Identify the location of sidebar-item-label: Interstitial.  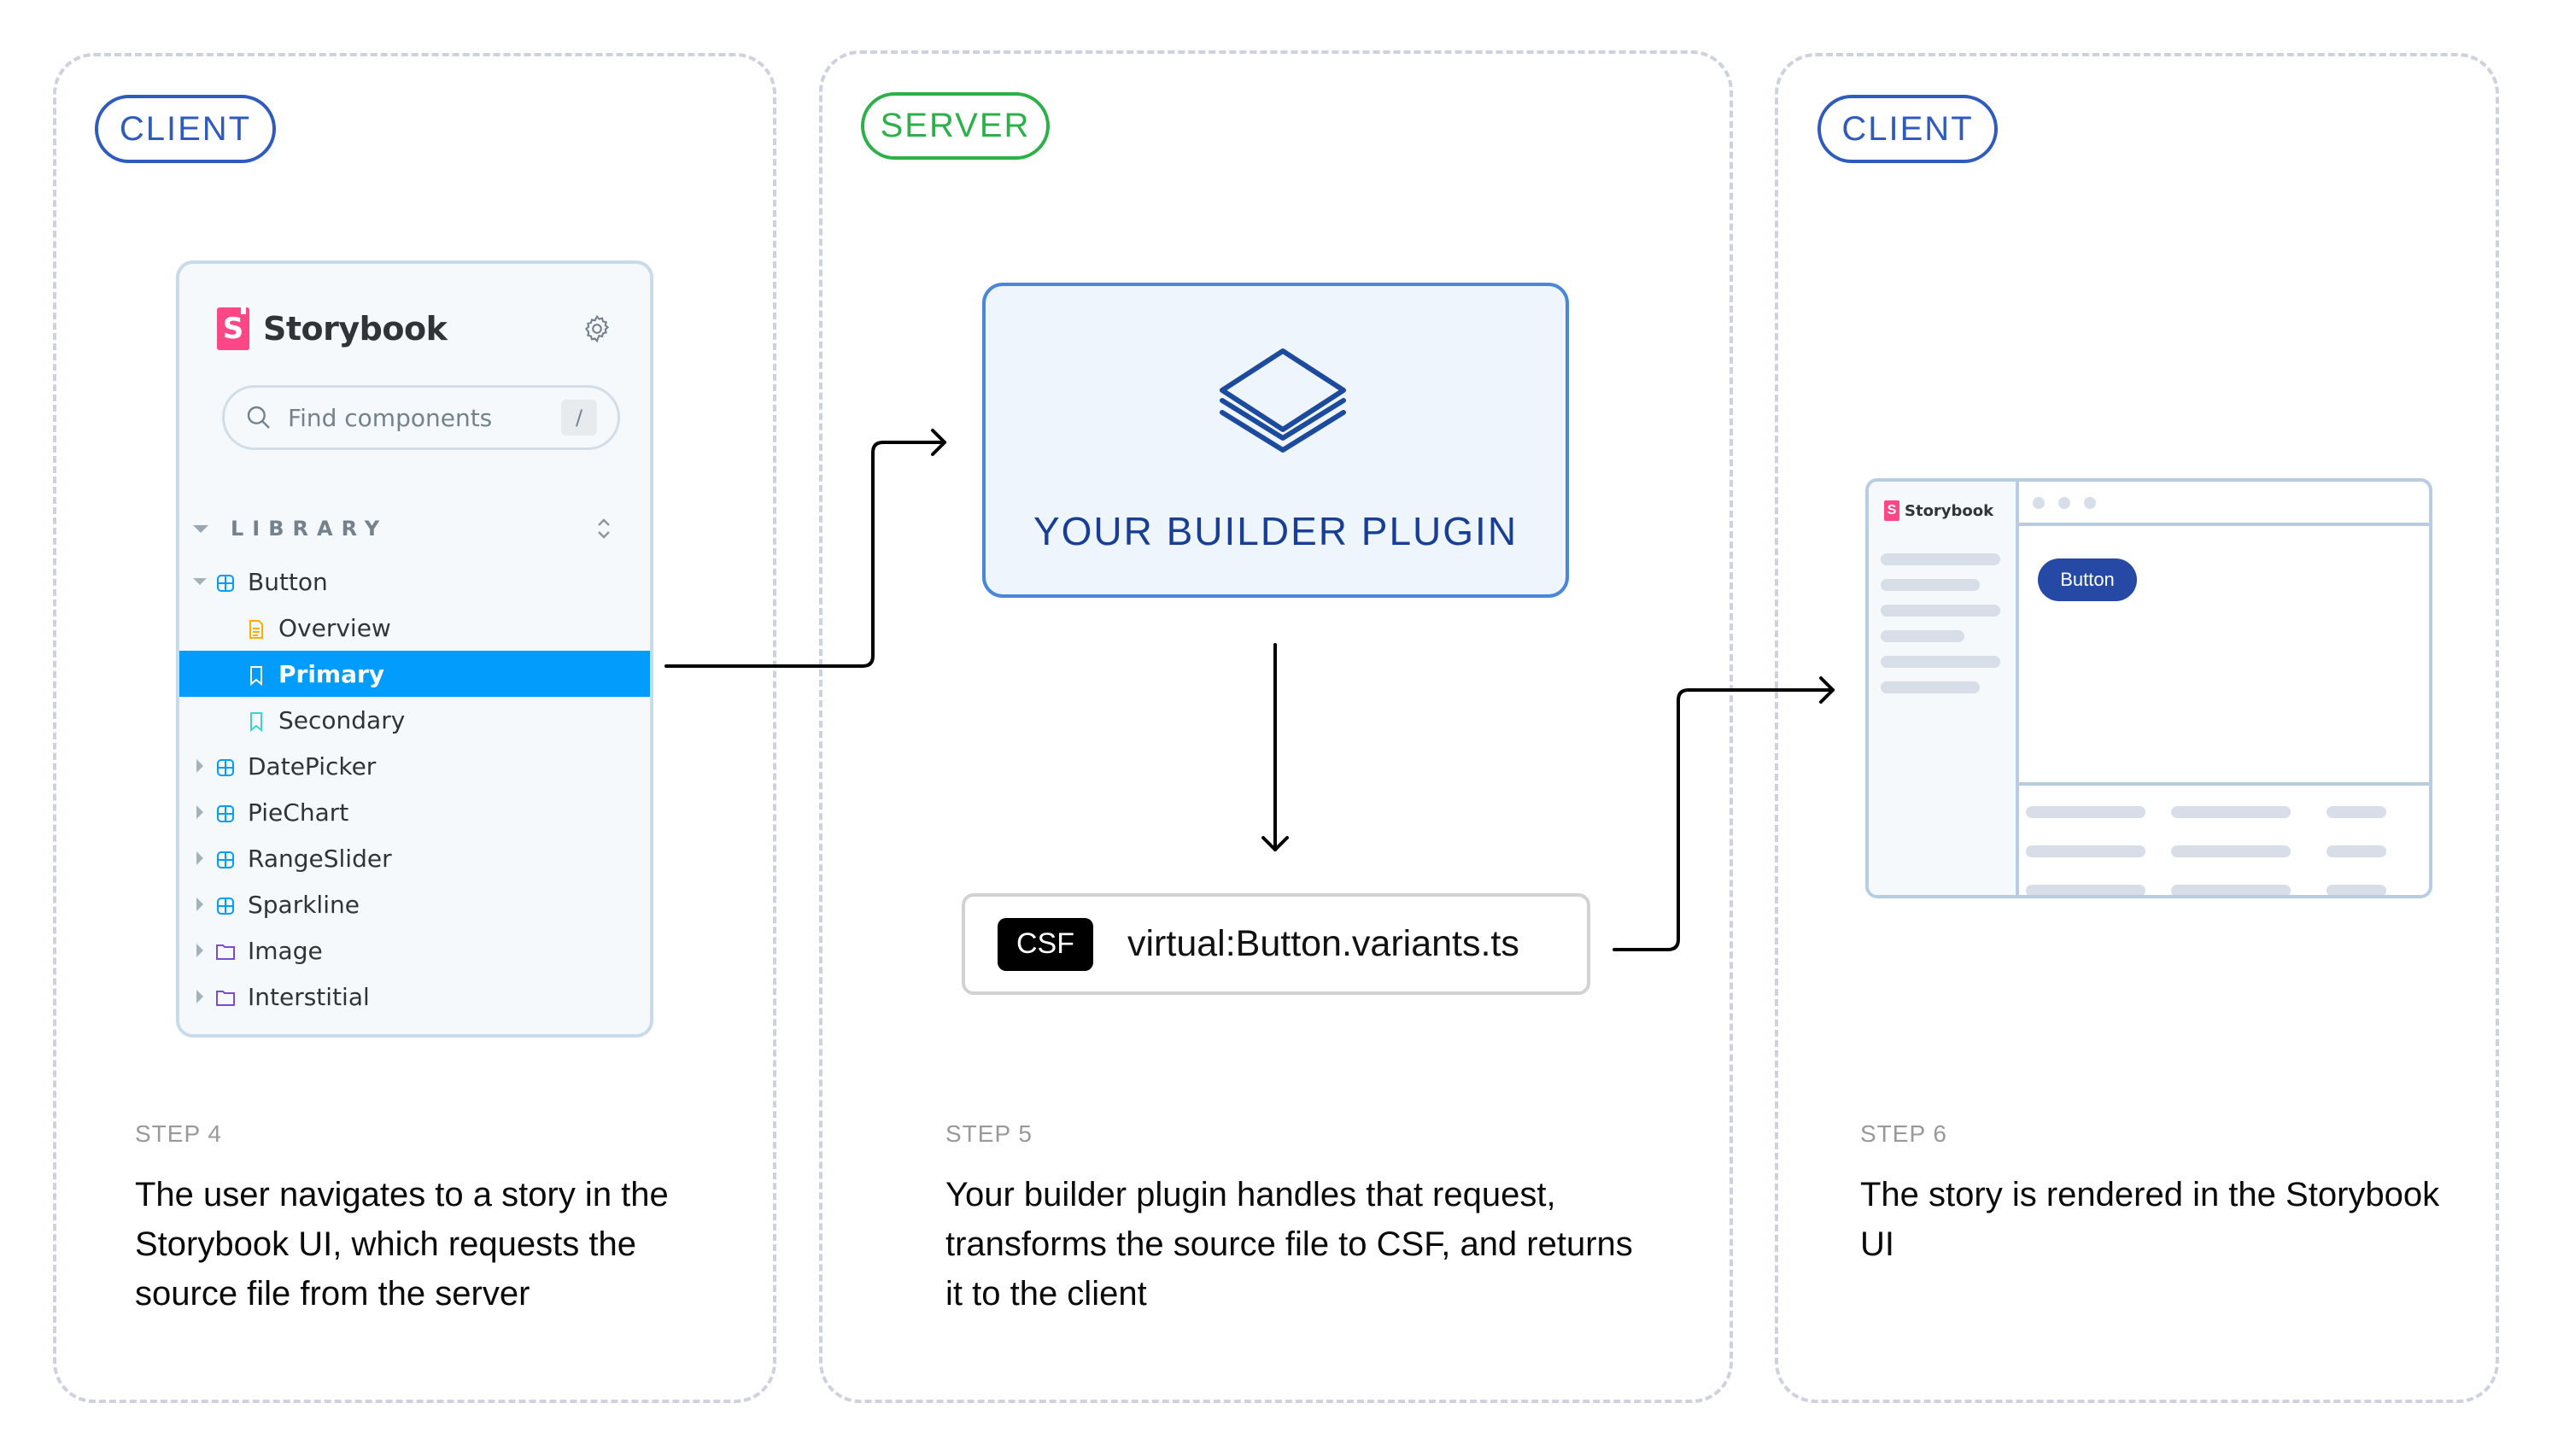
(309, 997).